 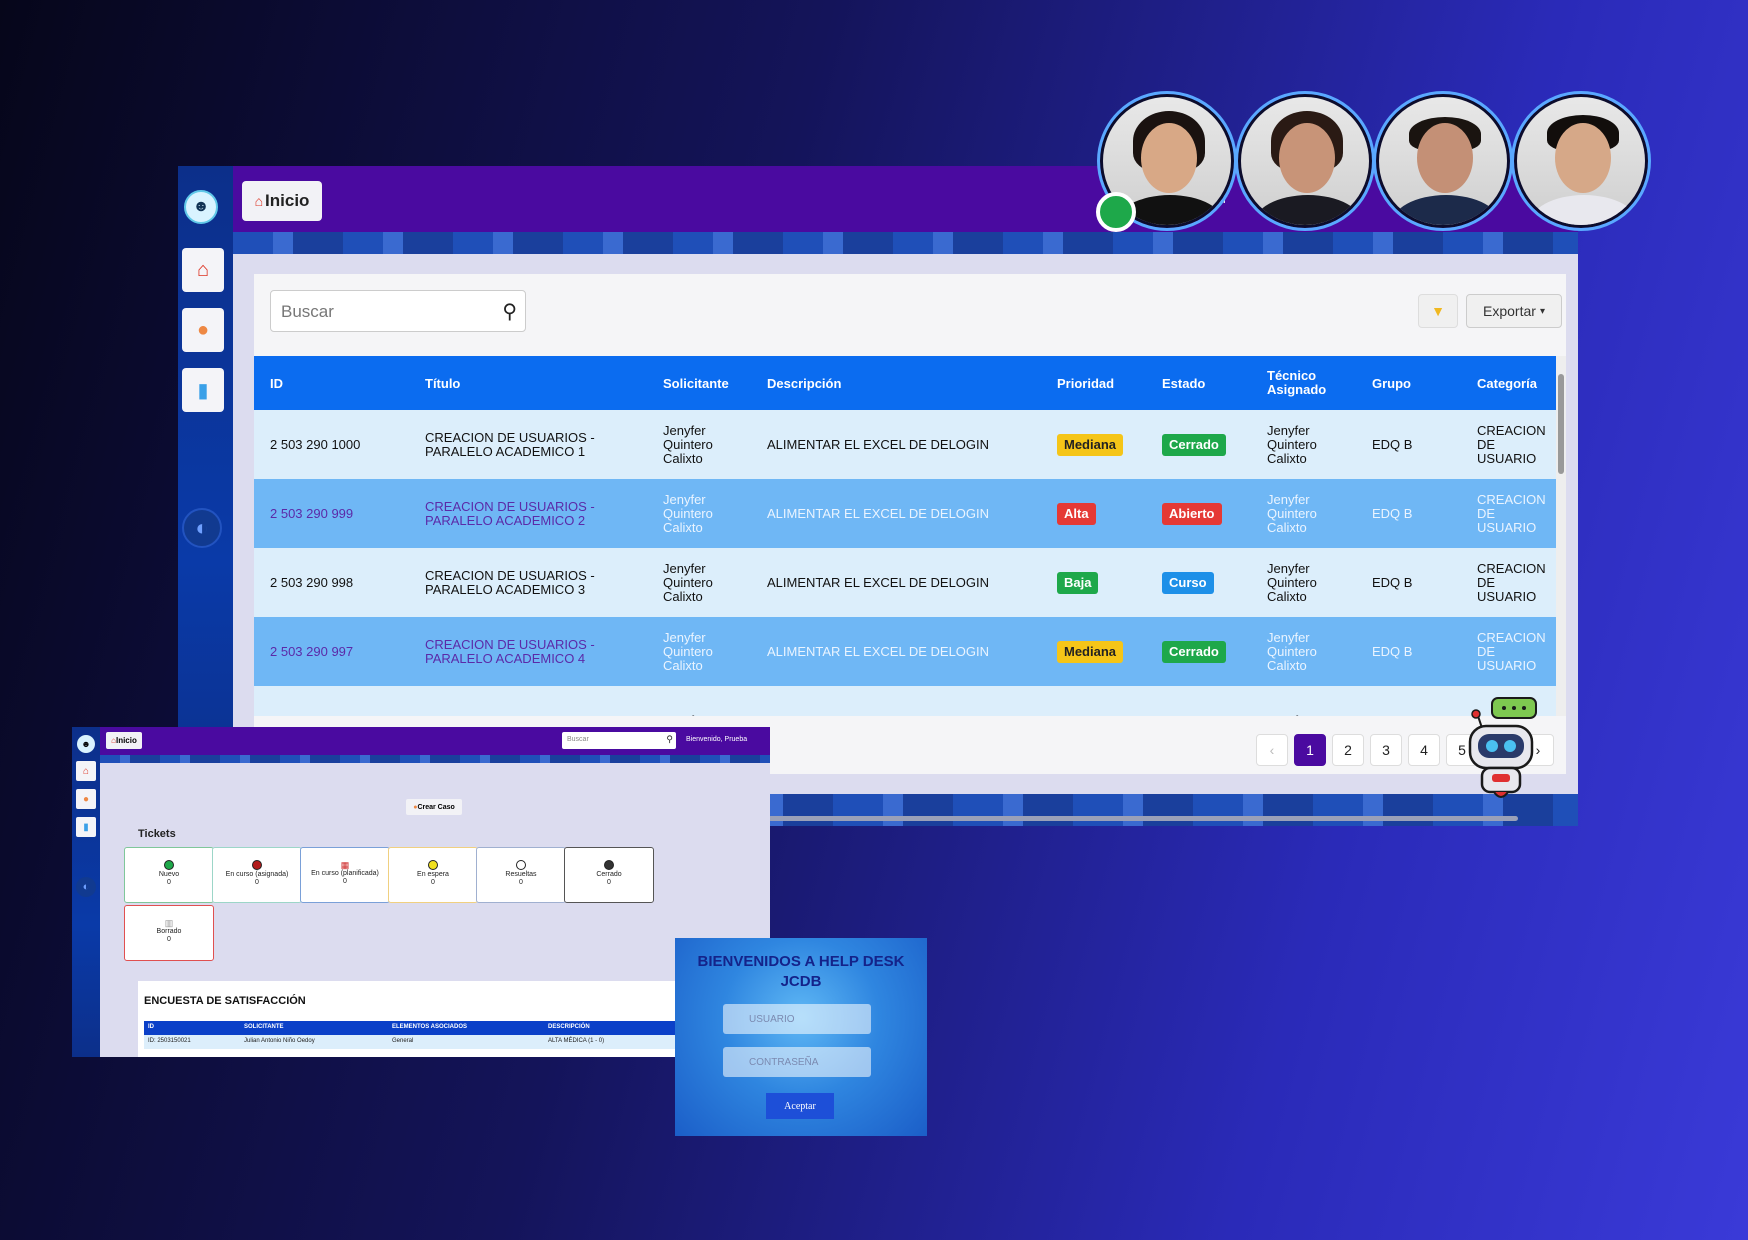 What do you see at coordinates (717, 739) in the screenshot?
I see `welcome-text: Bienvenido, Prueba` at bounding box center [717, 739].